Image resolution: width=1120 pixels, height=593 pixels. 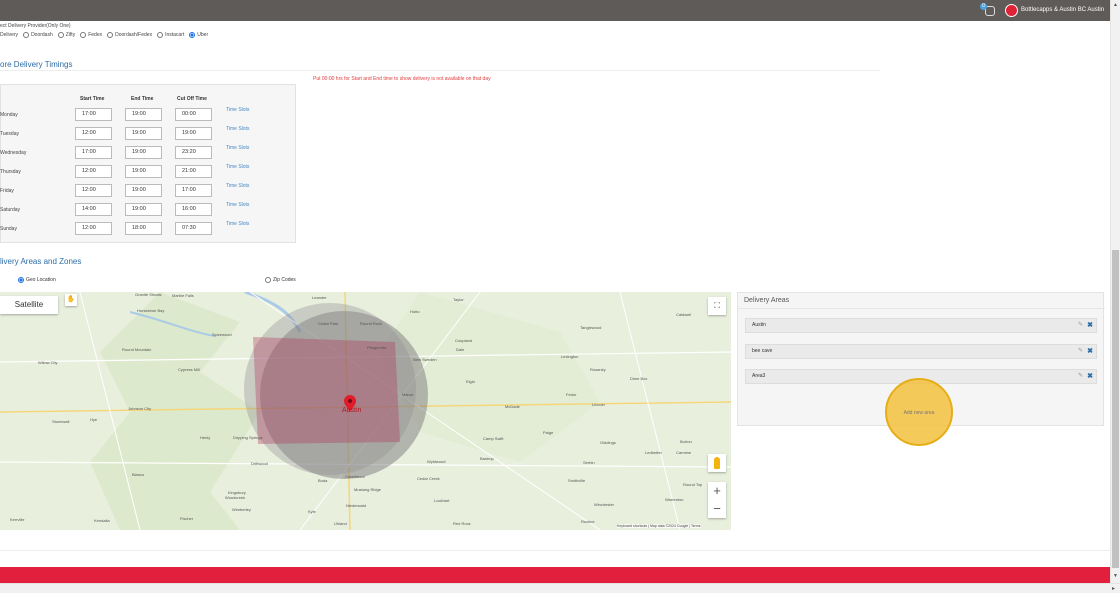 What do you see at coordinates (639, 378) in the screenshot?
I see `map-label: Dime Box` at bounding box center [639, 378].